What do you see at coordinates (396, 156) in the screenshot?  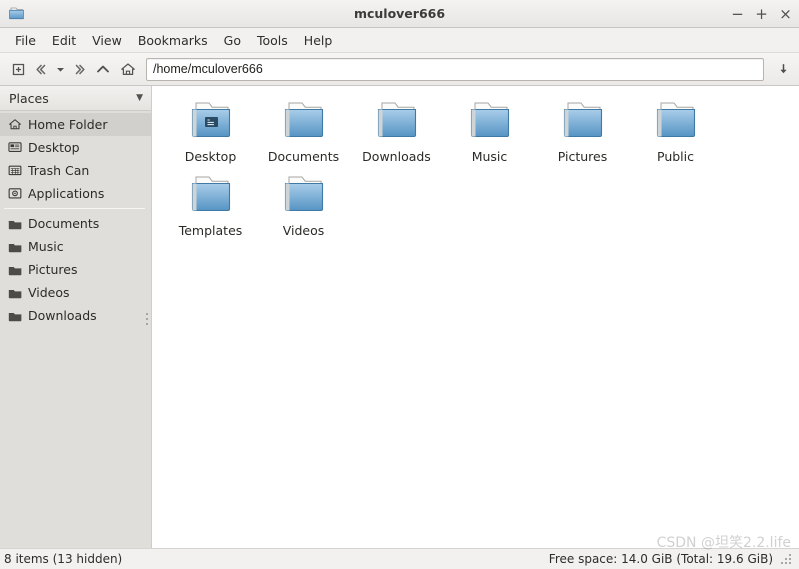 I see `file-item-label: Downloads` at bounding box center [396, 156].